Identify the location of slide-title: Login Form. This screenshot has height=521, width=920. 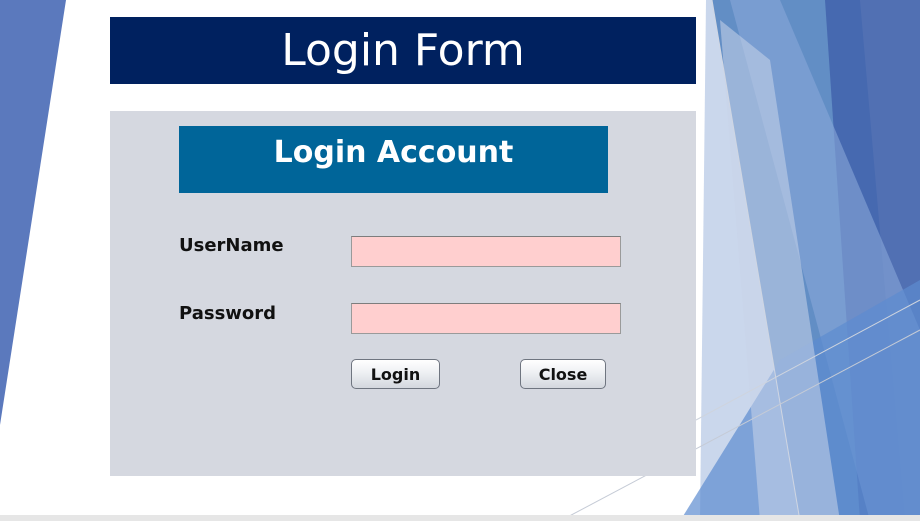
(403, 50).